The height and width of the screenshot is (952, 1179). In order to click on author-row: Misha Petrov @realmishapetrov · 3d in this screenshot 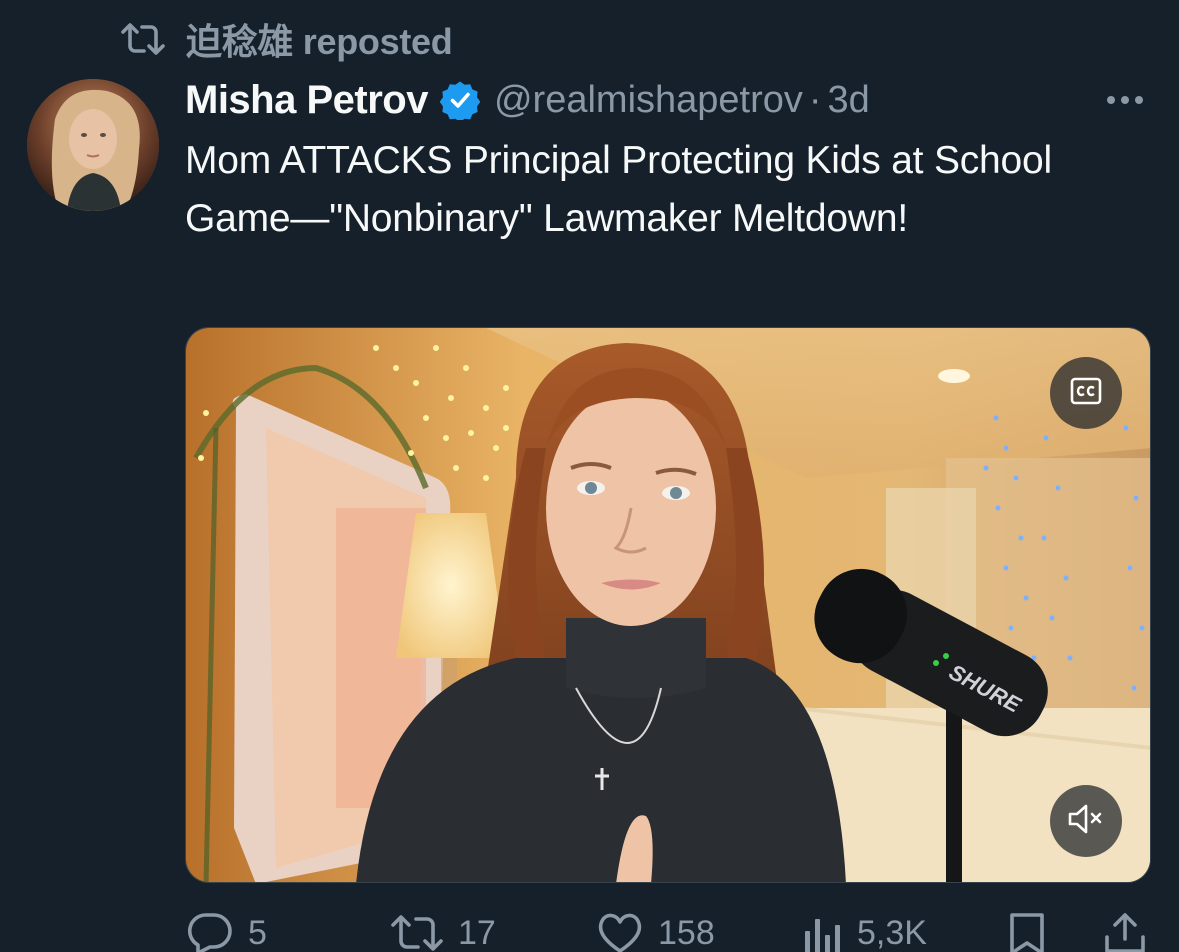, I will do `click(527, 100)`.